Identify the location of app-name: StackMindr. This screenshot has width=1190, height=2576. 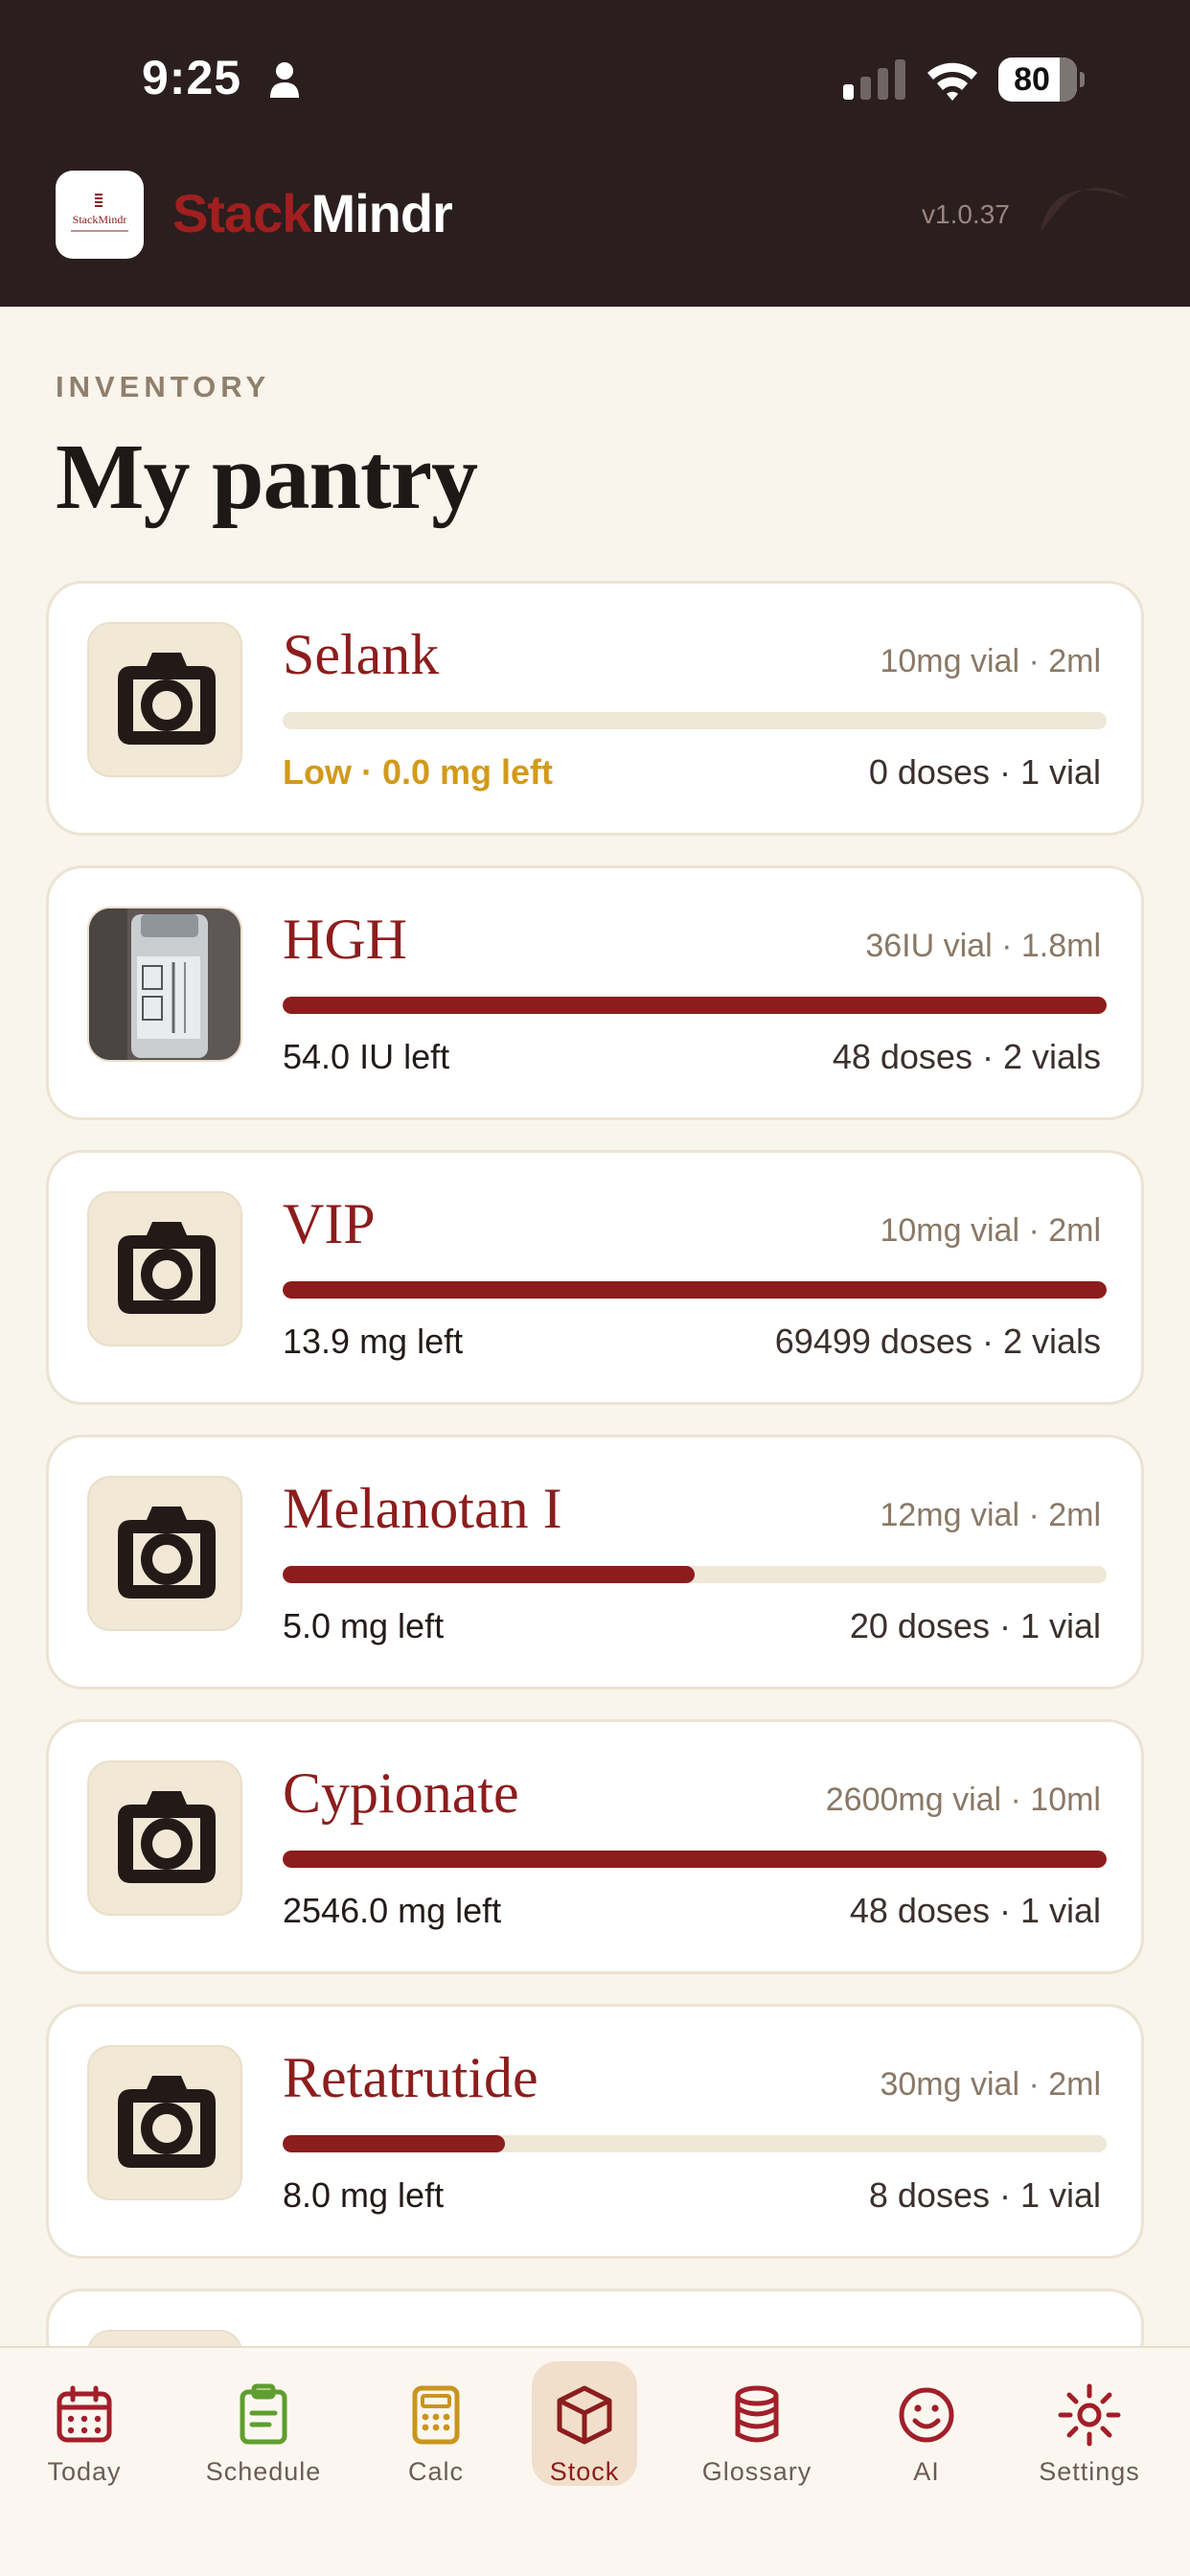
(312, 213).